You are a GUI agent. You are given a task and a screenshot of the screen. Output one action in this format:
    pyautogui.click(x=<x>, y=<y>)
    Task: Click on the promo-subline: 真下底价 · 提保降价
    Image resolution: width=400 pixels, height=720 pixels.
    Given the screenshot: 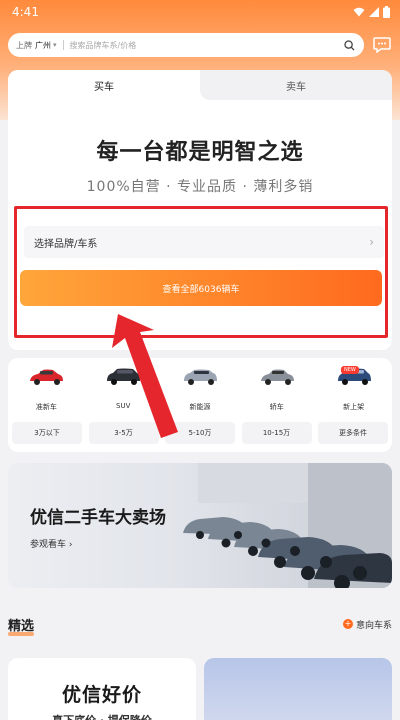 What is the action you would take?
    pyautogui.click(x=102, y=716)
    